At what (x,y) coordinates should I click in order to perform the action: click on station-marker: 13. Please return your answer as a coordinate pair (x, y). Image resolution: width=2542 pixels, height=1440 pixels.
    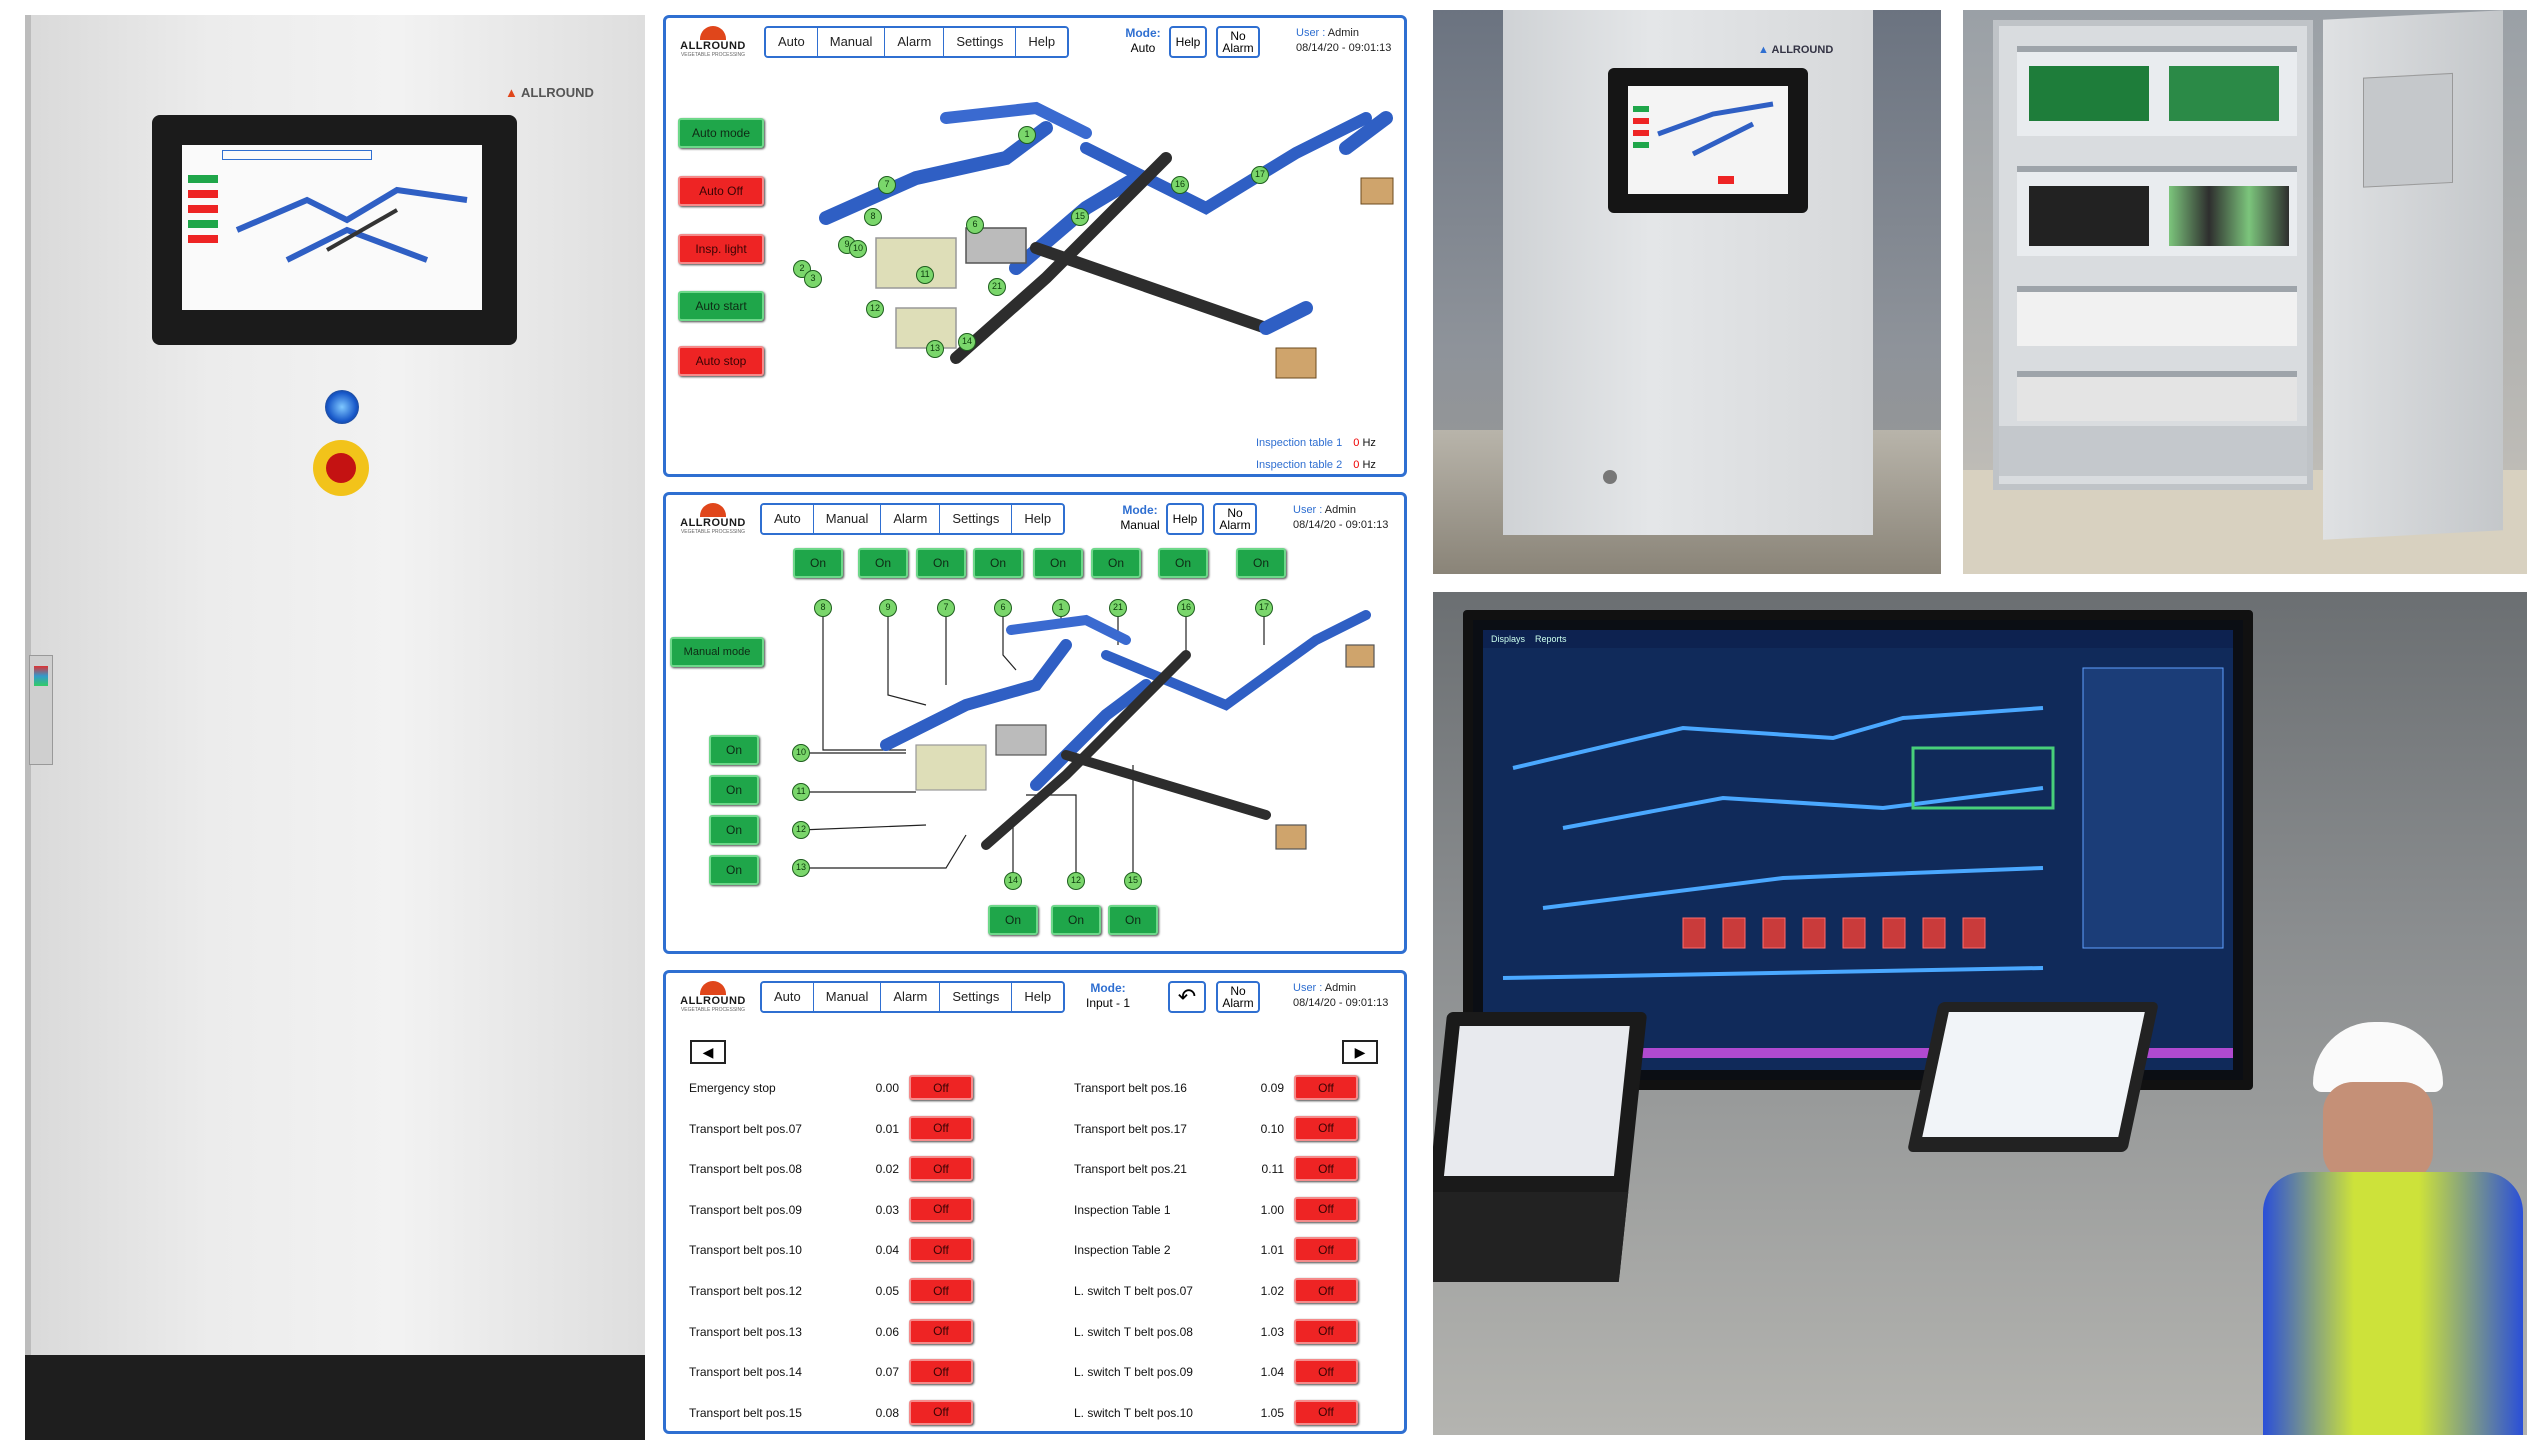
    Looking at the image, I should click on (801, 868).